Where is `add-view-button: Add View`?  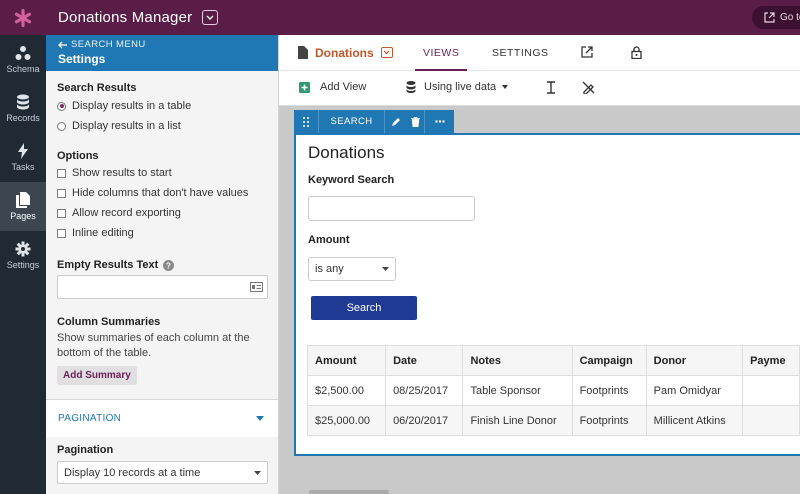
add-view-button: Add View is located at coordinates (332, 87).